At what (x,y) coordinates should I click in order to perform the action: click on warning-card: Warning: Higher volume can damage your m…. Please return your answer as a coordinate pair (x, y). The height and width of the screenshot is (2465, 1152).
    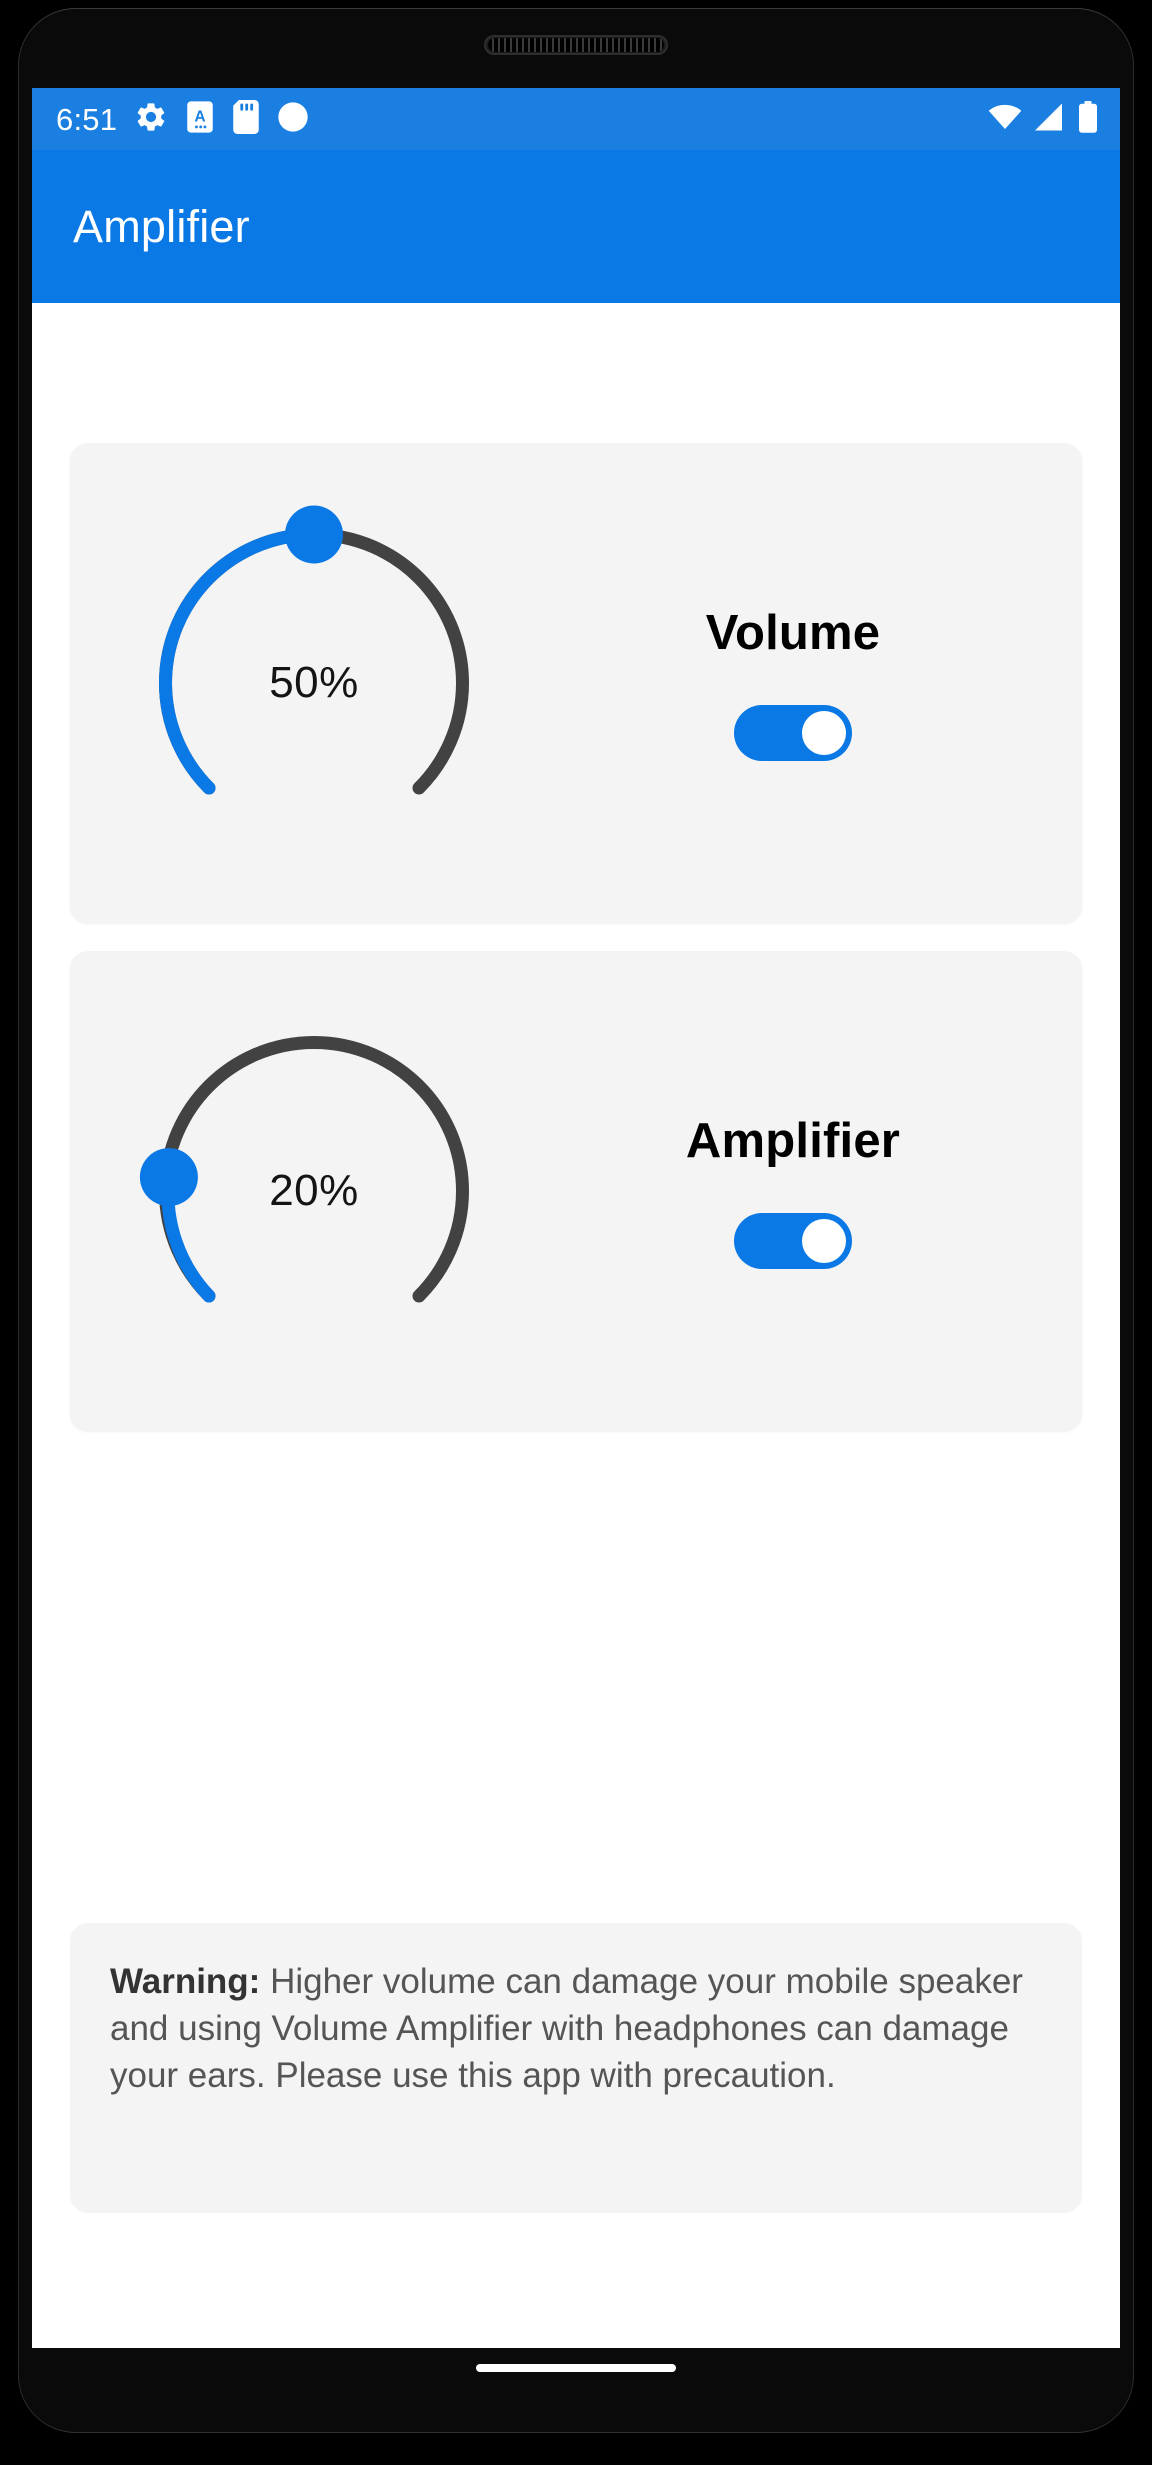
    Looking at the image, I should click on (576, 2068).